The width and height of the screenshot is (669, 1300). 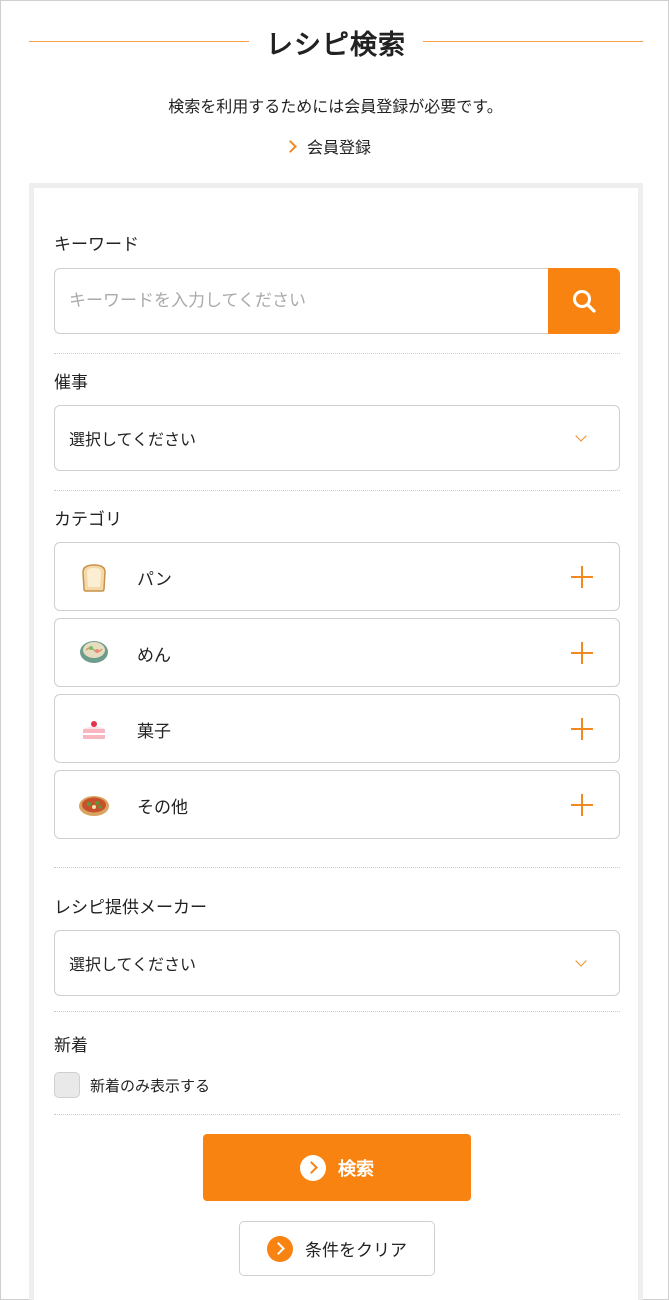 What do you see at coordinates (154, 732) in the screenshot?
I see `category-name: 菓子` at bounding box center [154, 732].